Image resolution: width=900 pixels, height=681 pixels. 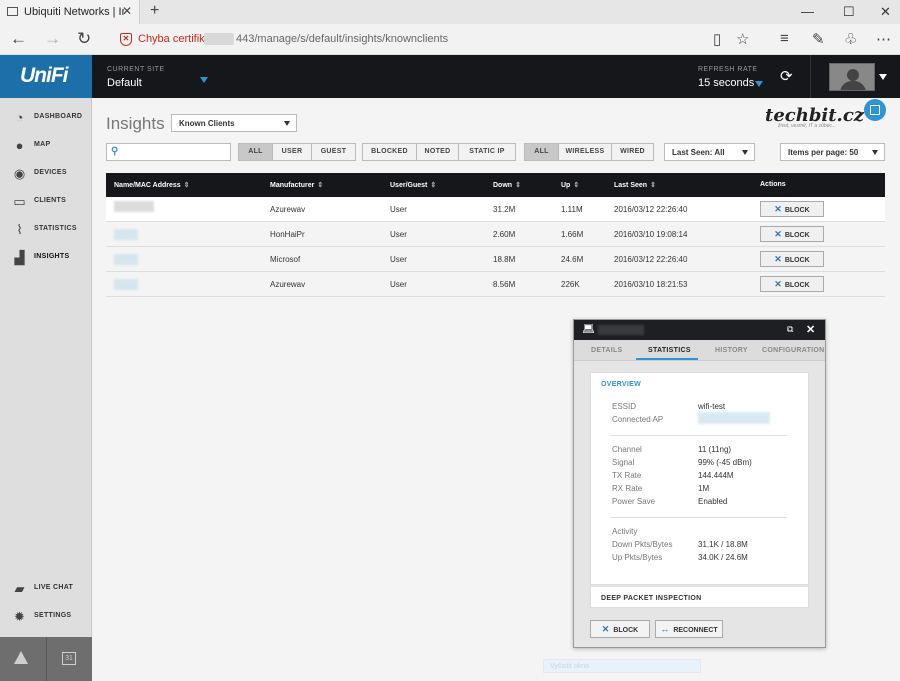 I want to click on filter-noted: NOTED, so click(x=438, y=152).